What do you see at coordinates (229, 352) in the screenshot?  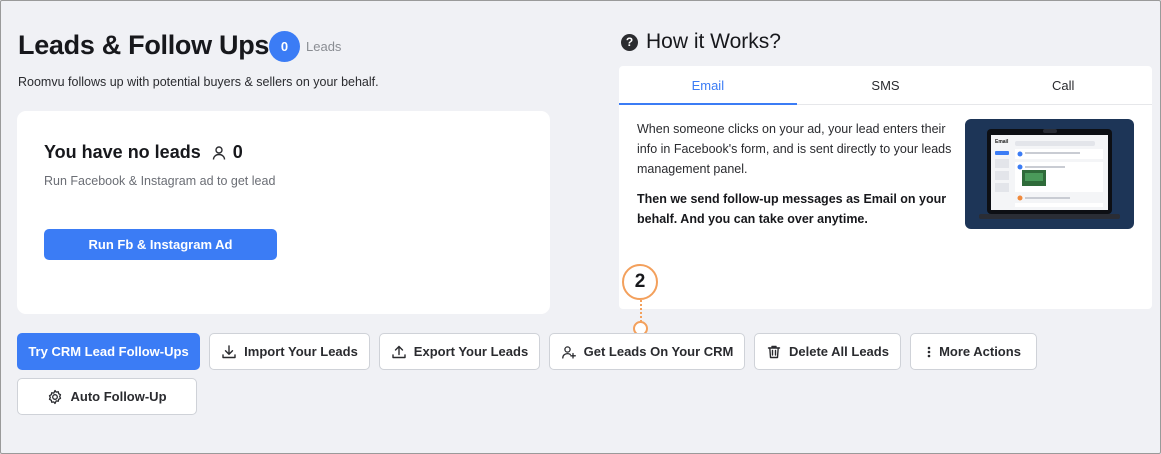 I see `download-icon` at bounding box center [229, 352].